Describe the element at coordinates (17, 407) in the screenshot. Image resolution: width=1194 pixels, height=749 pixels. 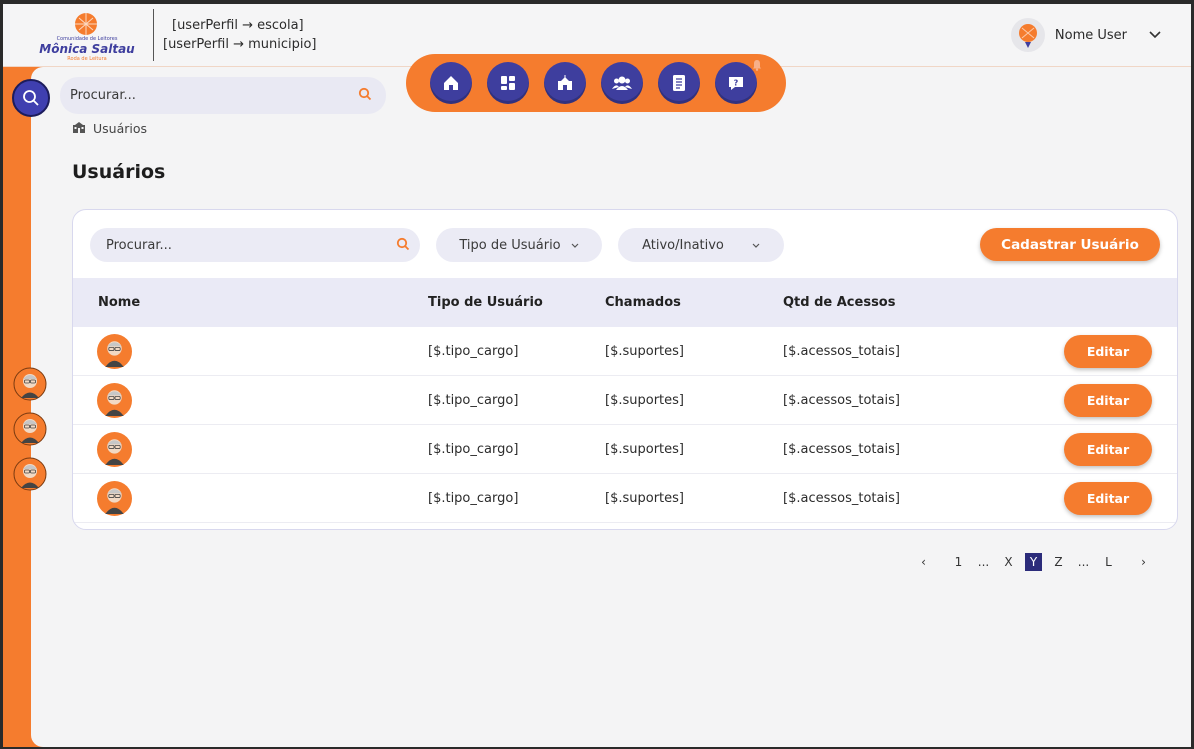
I see `sidebar` at that location.